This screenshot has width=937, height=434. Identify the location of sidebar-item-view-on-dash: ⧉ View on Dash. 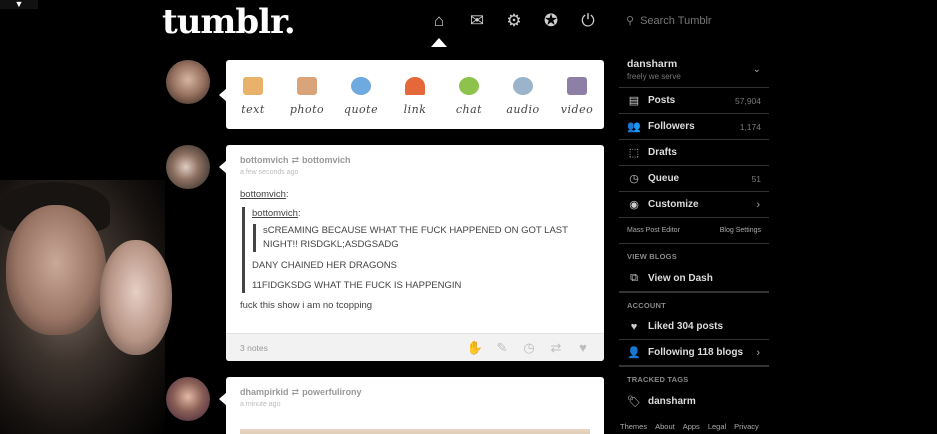
(694, 279).